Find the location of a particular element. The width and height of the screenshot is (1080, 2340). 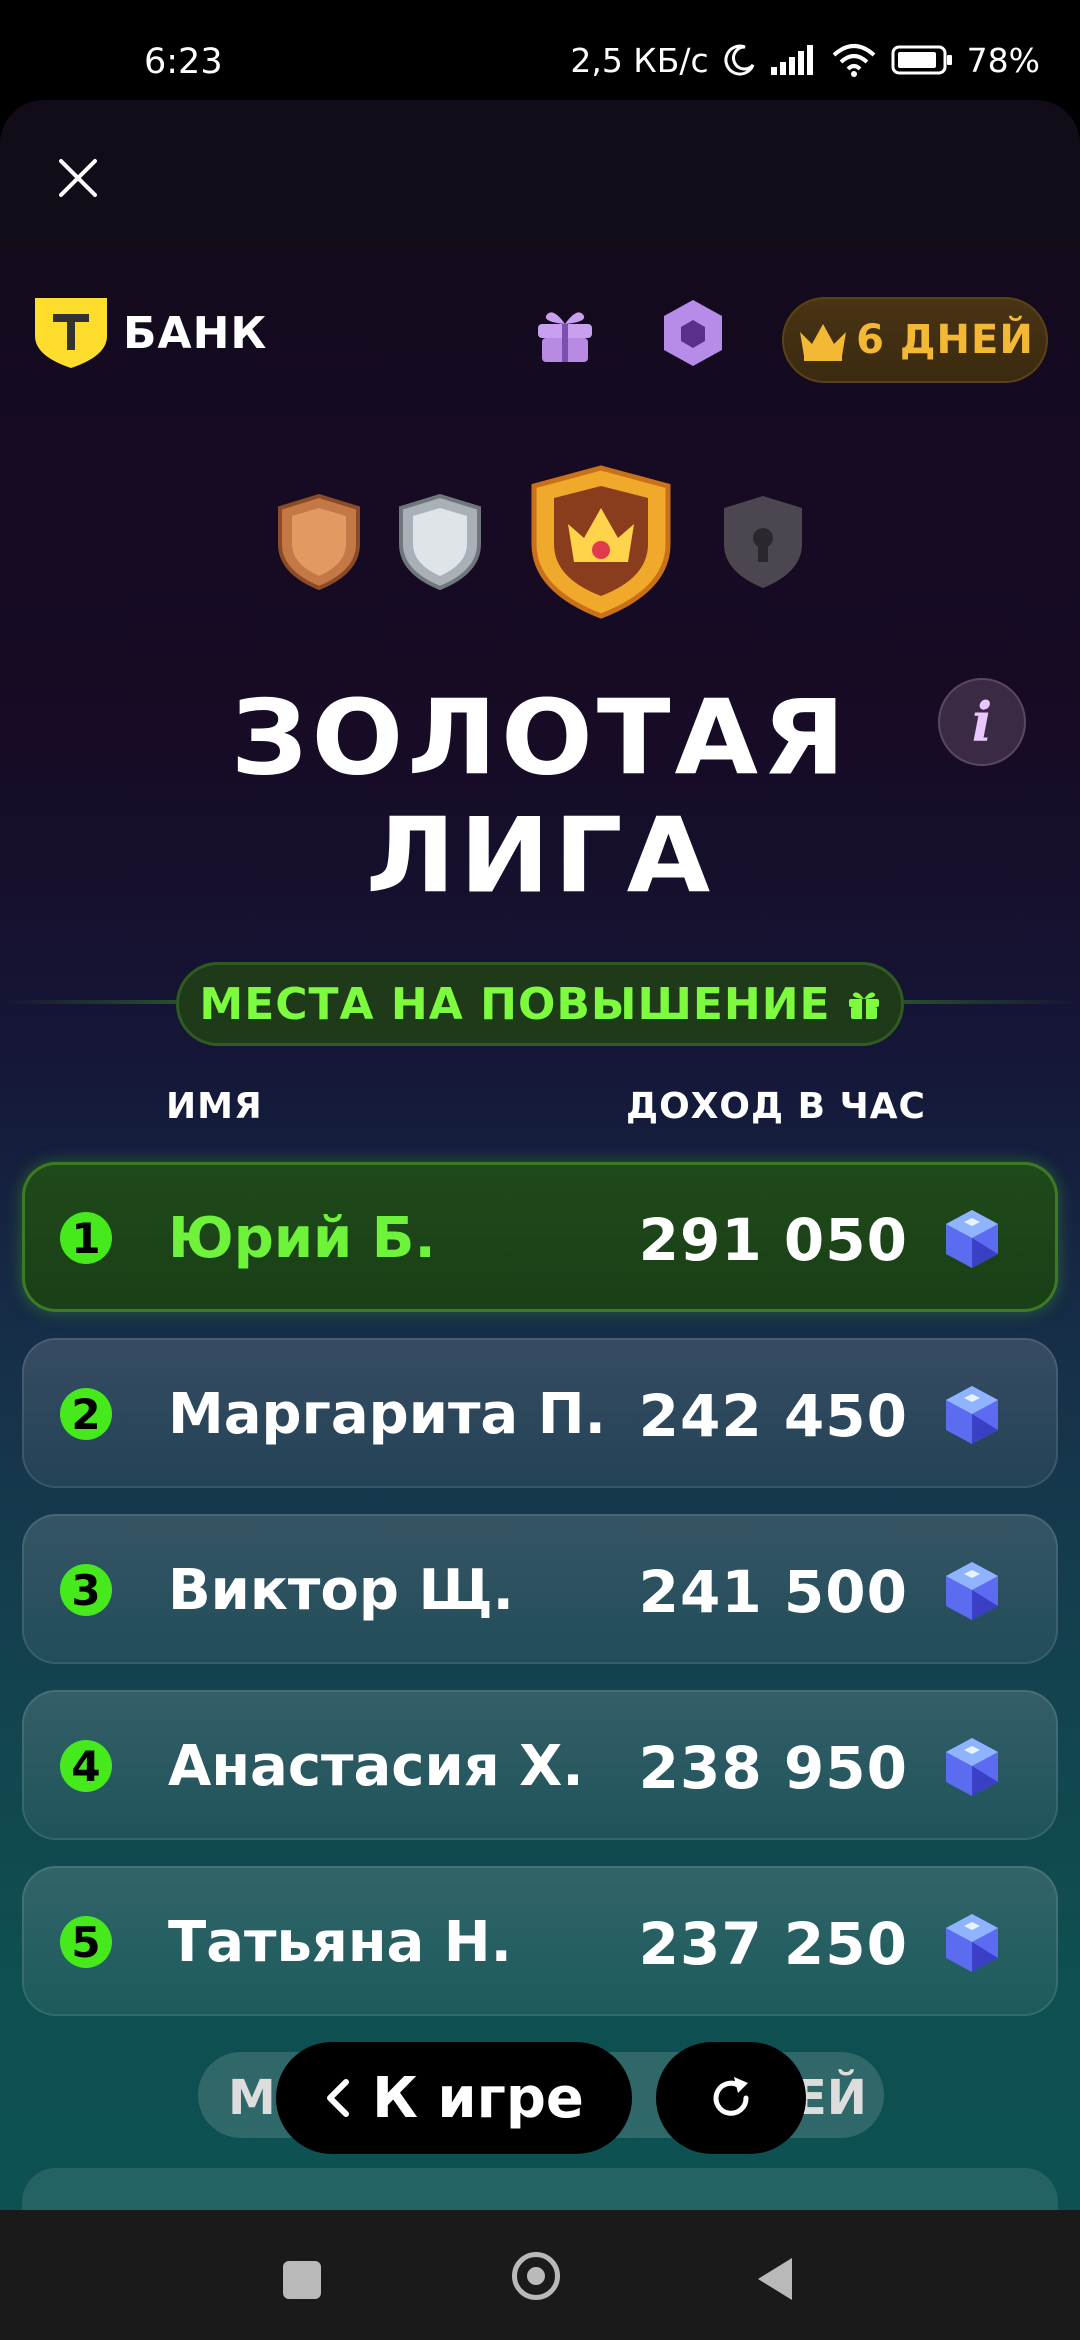

leaderboard-row: 2 Маргарита П. 242 450 is located at coordinates (540, 1413).